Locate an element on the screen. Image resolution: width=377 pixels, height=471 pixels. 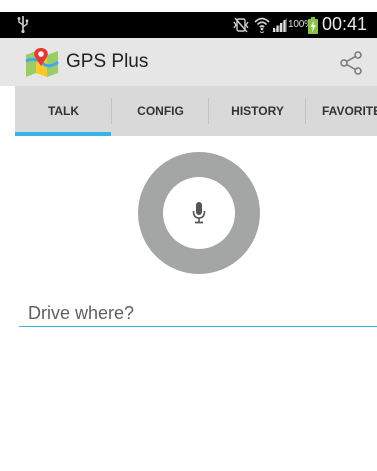
voice-input-button is located at coordinates (199, 213).